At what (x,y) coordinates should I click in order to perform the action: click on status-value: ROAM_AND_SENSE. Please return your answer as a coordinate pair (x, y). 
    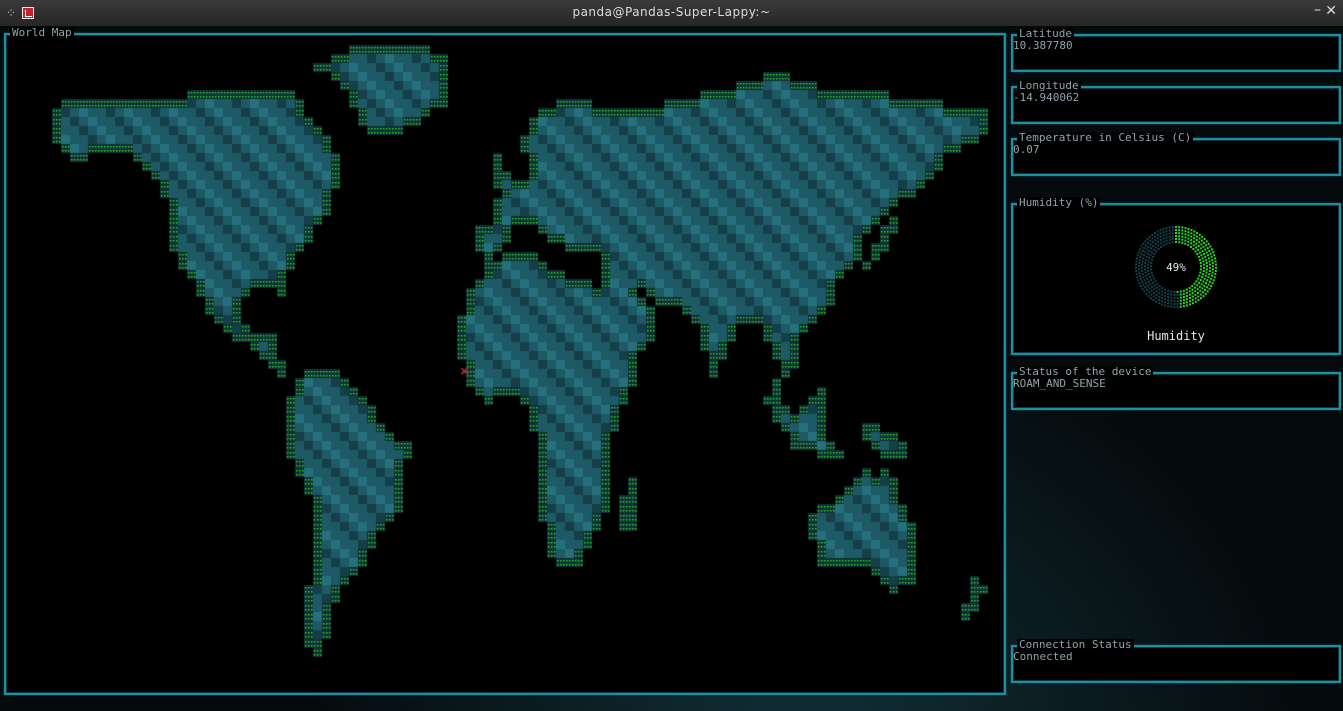
    Looking at the image, I should click on (1059, 383).